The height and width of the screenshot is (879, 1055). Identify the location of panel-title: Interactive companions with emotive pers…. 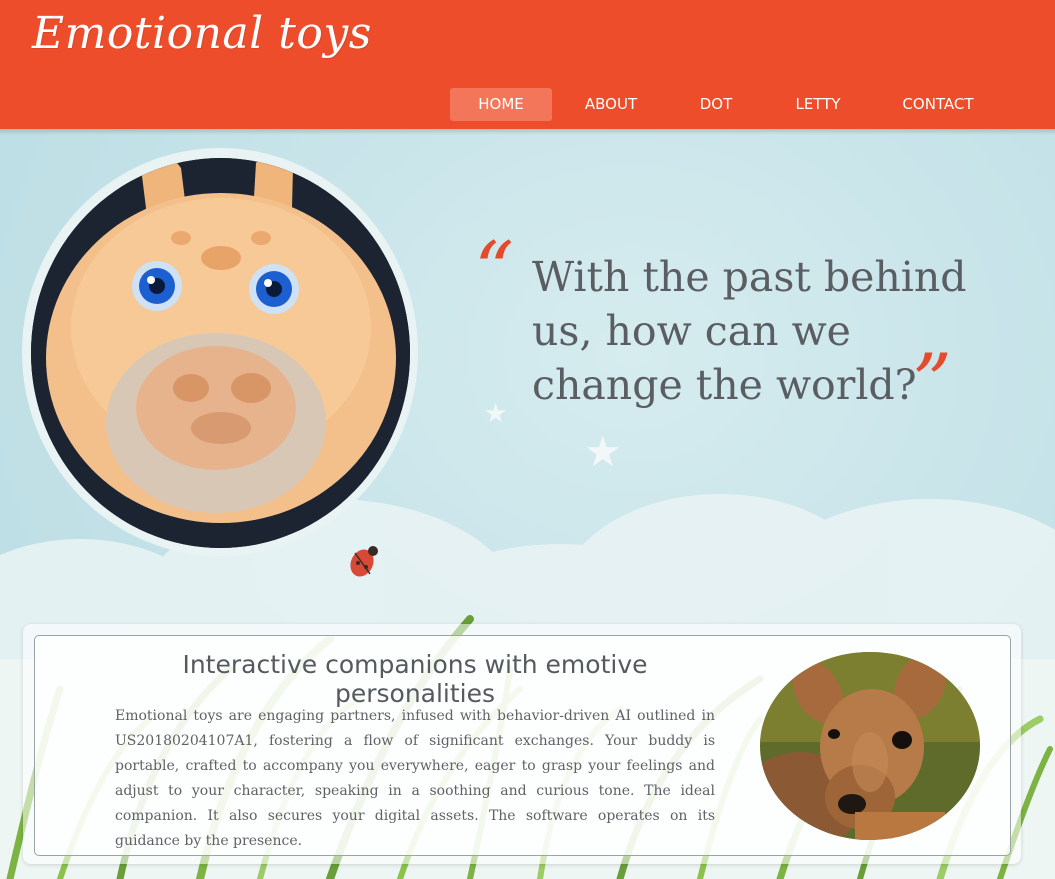
(415, 679).